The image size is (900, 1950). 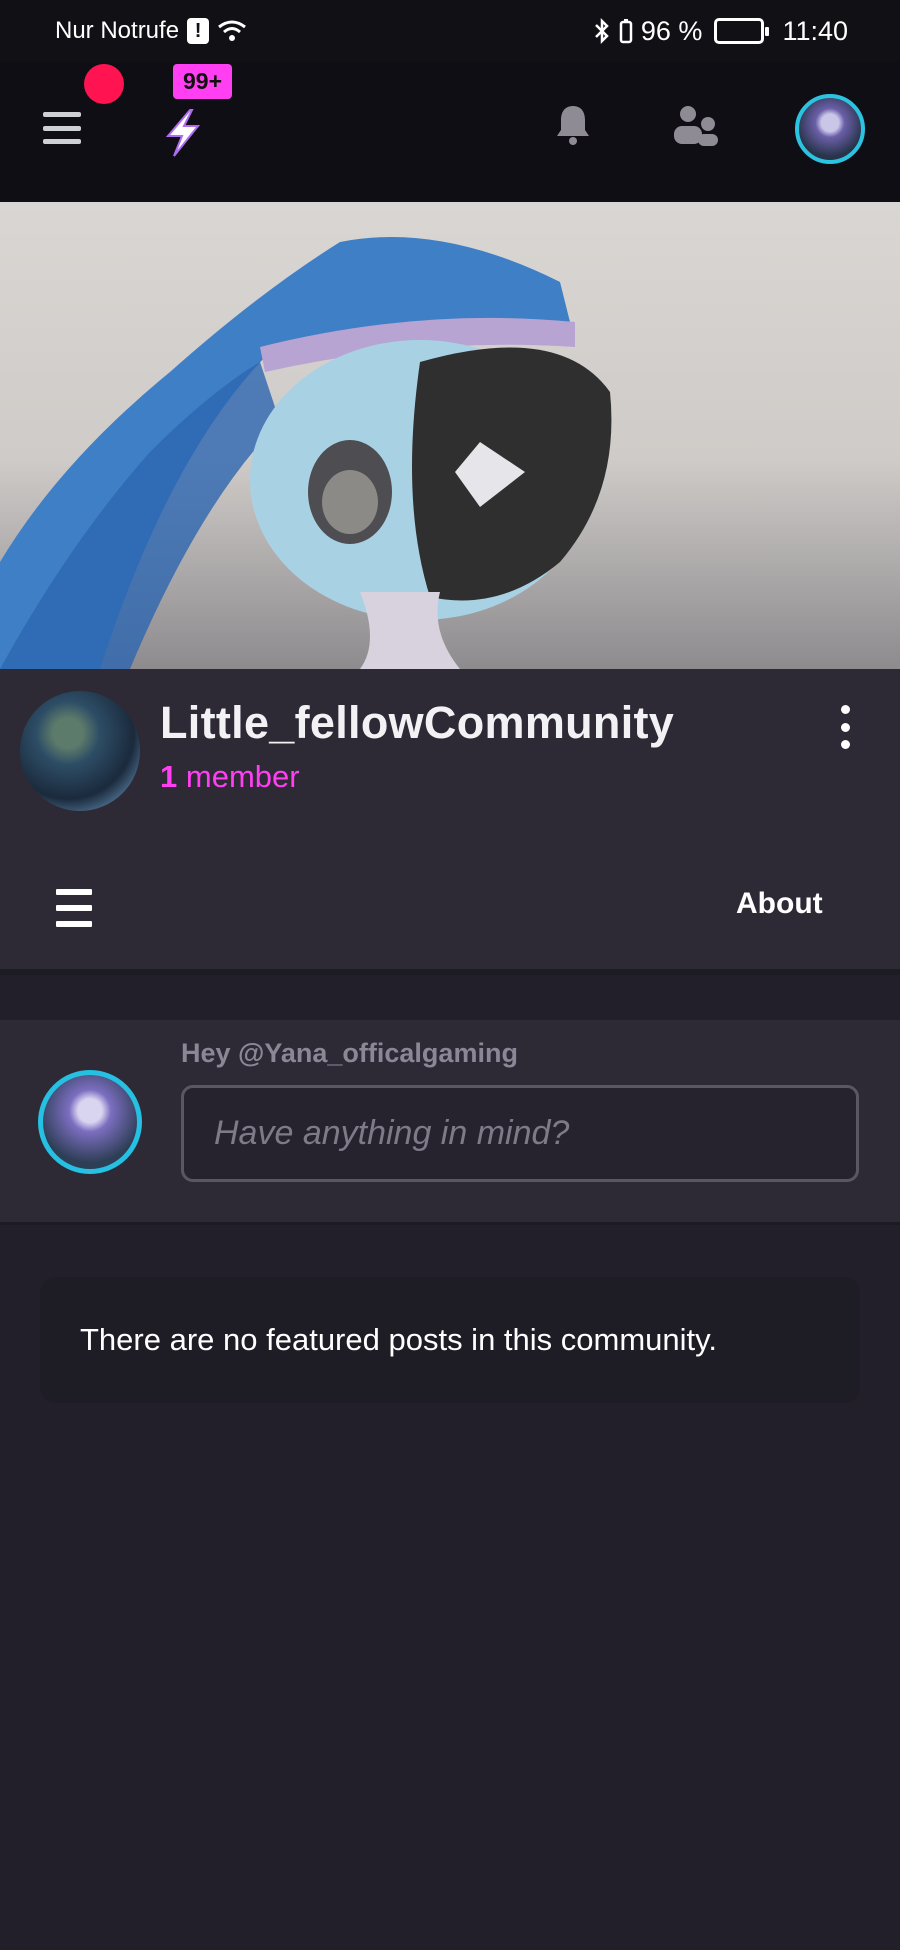 What do you see at coordinates (198, 31) in the screenshot?
I see `alert-icon: !` at bounding box center [198, 31].